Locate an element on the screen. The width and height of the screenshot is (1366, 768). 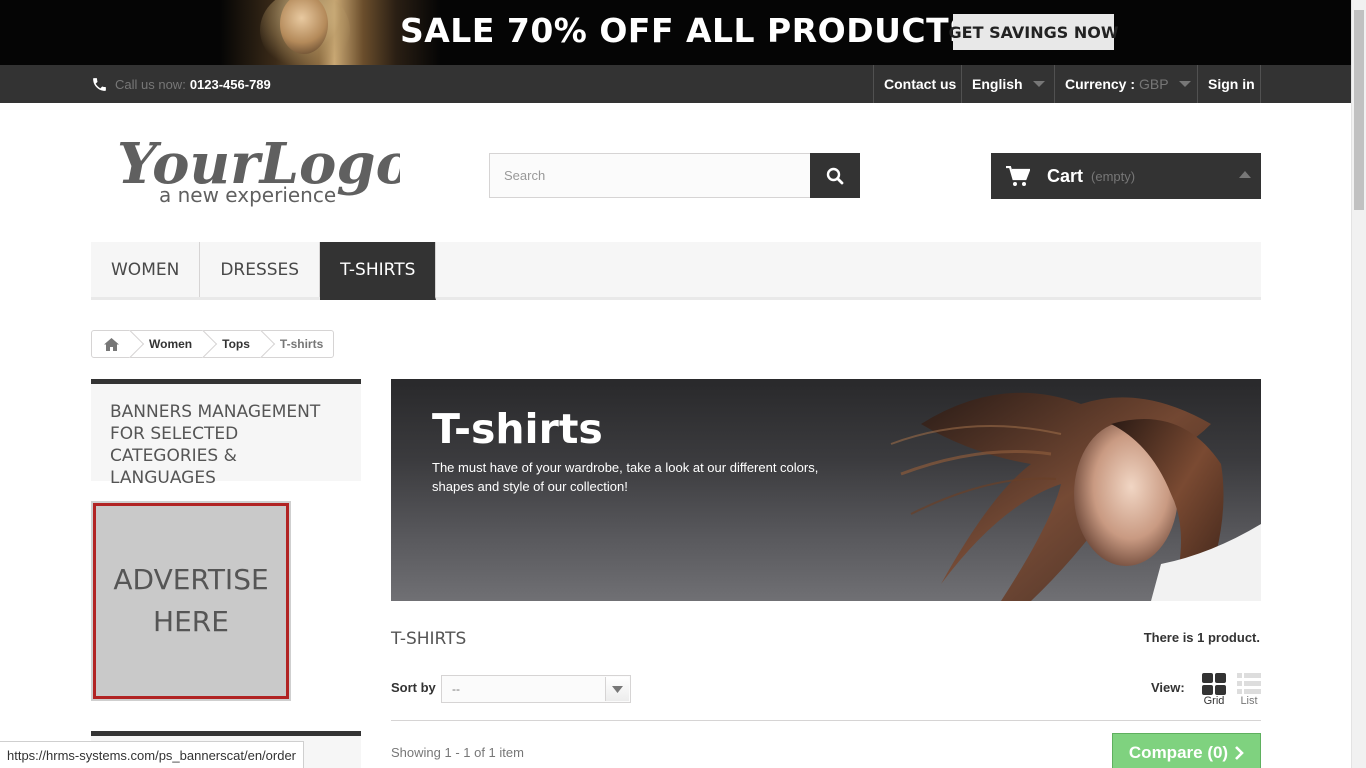
call-us: Call us now: 0123-456-789 is located at coordinates (181, 84).